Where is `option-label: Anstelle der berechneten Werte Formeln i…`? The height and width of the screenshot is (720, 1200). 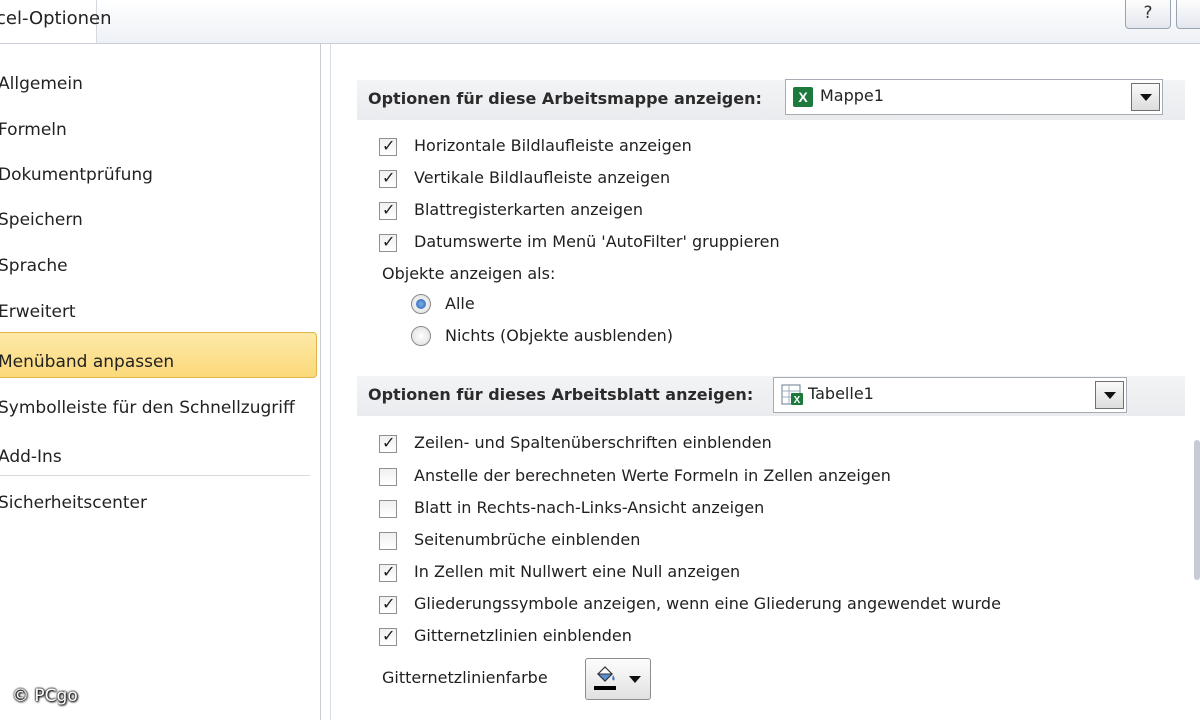
option-label: Anstelle der berechneten Werte Formeln i… is located at coordinates (652, 475).